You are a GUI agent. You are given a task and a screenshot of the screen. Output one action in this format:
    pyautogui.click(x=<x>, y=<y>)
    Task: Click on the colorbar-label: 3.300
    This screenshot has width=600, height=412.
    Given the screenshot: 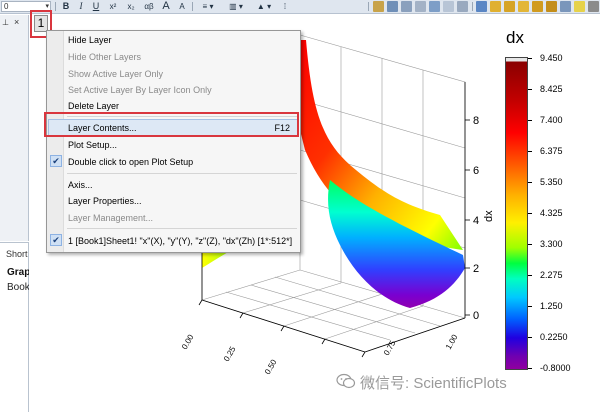 What is the action you would take?
    pyautogui.click(x=551, y=244)
    